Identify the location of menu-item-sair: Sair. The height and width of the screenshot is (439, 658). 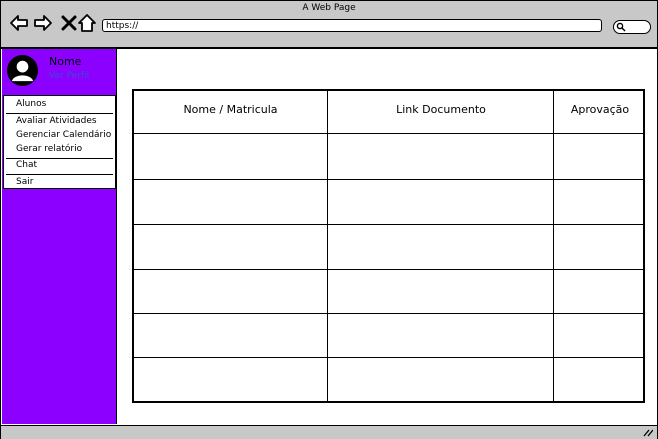
(24, 182).